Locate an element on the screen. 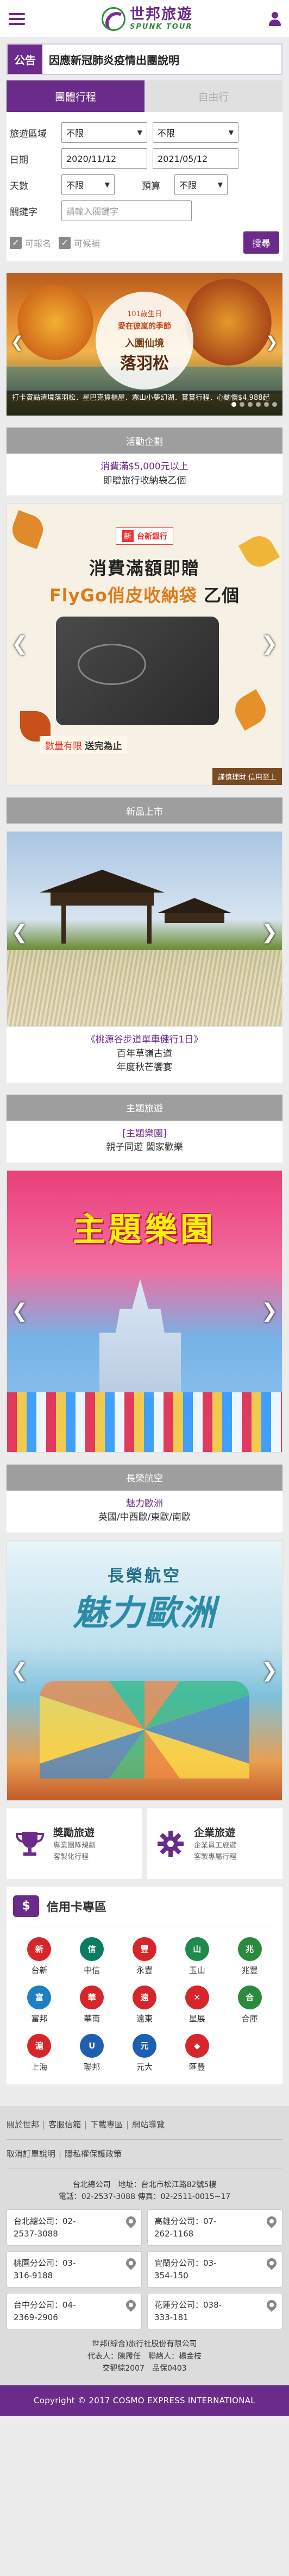 This screenshot has height=2576, width=289. bank-scsb: 滬上海 is located at coordinates (39, 2052).